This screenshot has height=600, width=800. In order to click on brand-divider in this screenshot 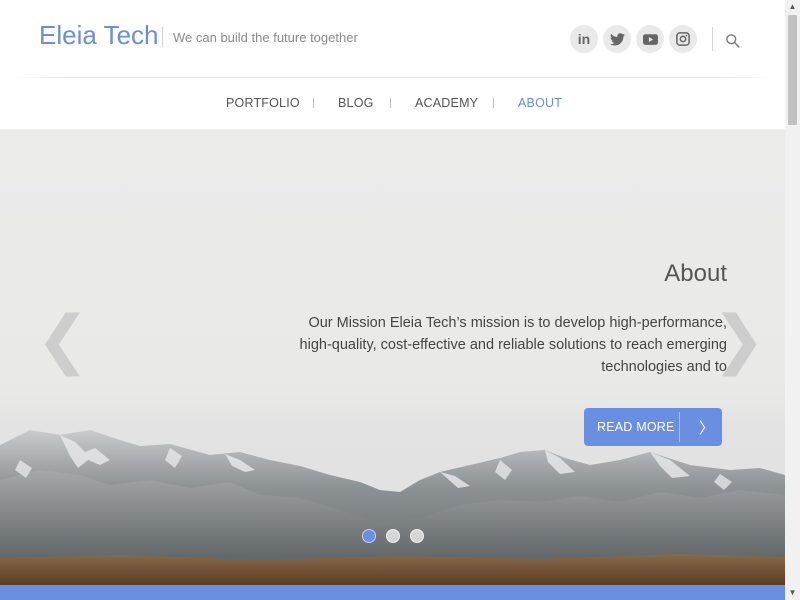, I will do `click(162, 37)`.